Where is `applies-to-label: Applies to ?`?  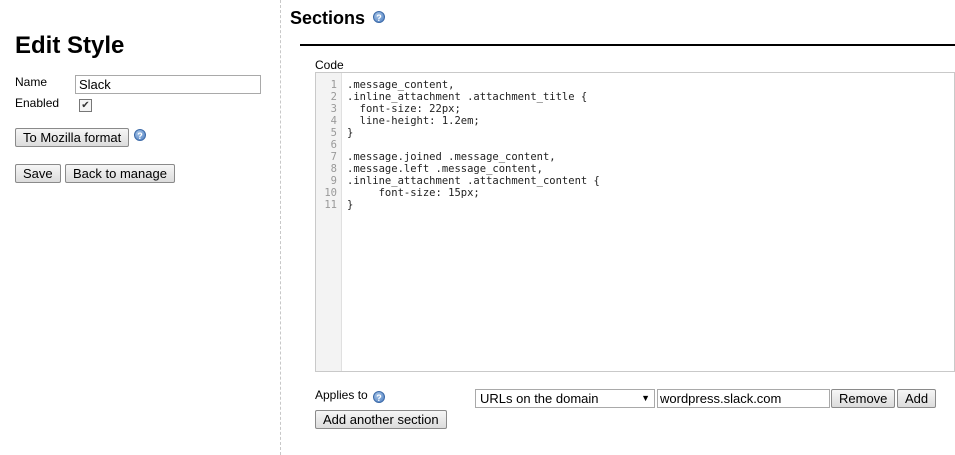 applies-to-label: Applies to ? is located at coordinates (350, 395).